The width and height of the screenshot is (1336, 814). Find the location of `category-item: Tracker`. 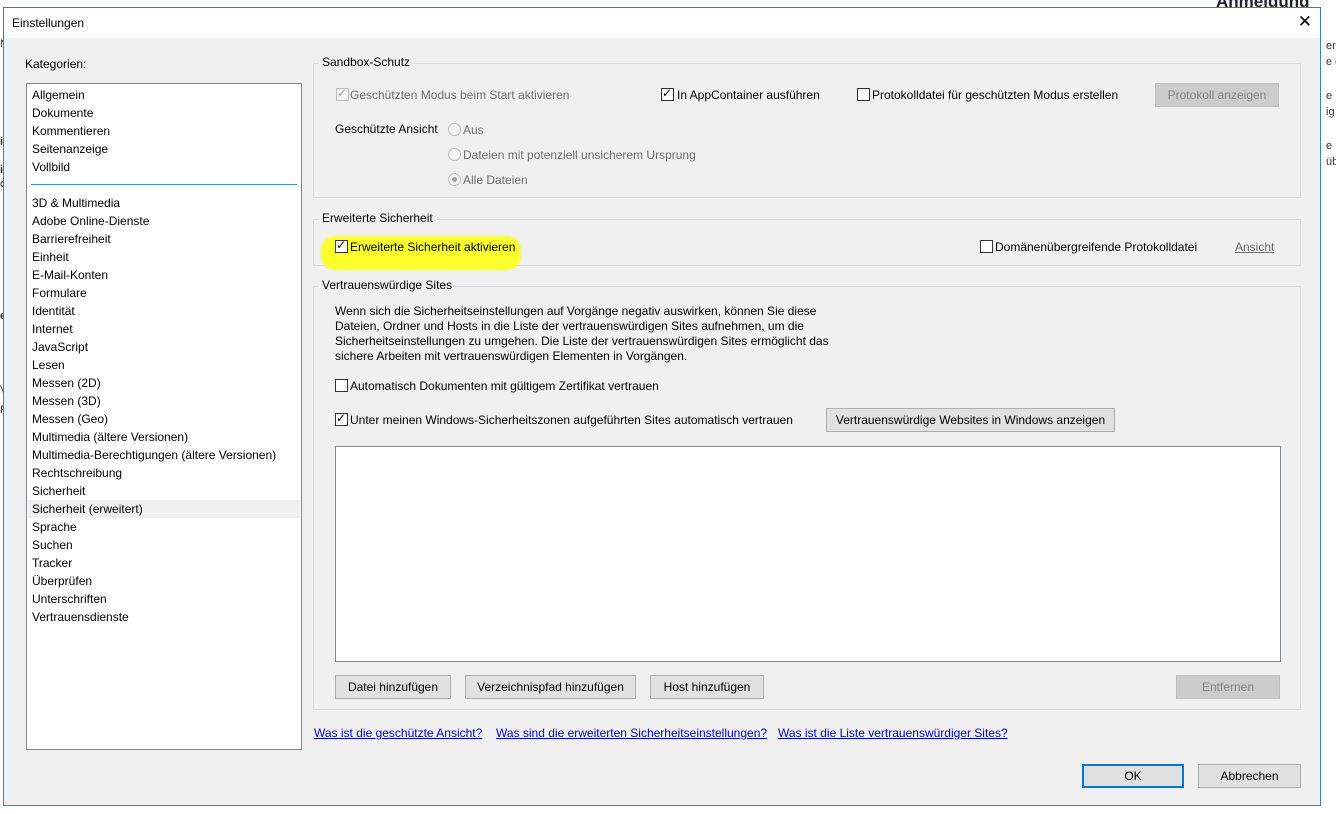

category-item: Tracker is located at coordinates (164, 563).